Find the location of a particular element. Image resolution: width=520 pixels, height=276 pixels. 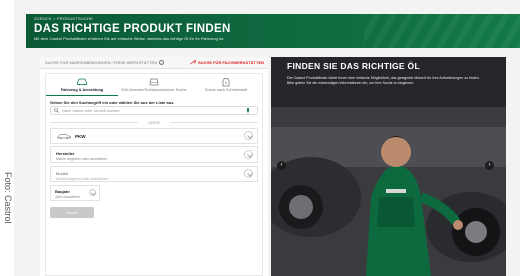

search-input: Nach Marke oder Modell suchen is located at coordinates (154, 110).